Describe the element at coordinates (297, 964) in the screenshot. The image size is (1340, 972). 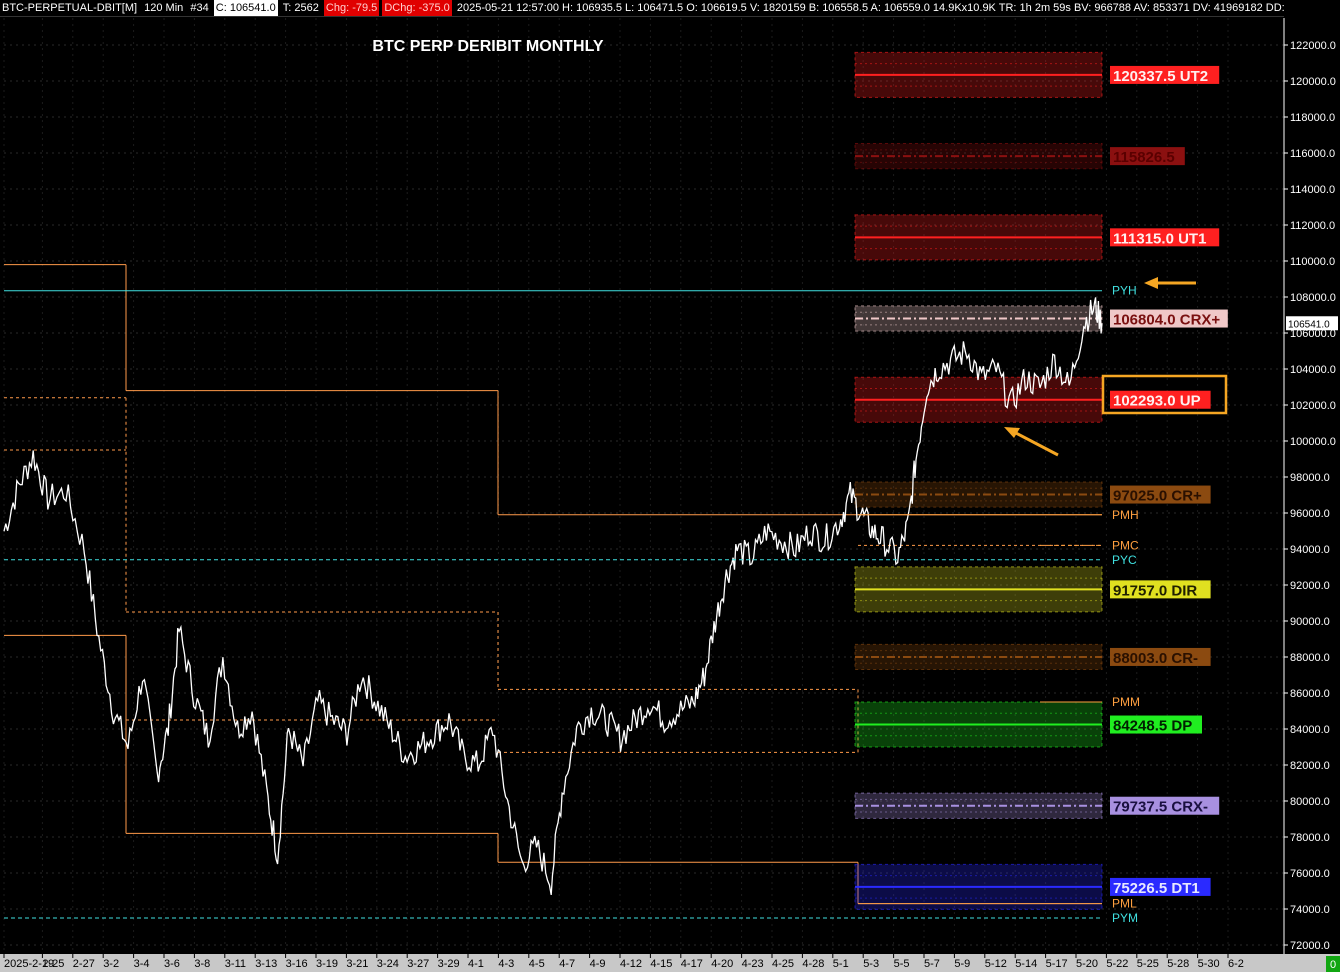
I see `x-tick-label: 3-16` at that location.